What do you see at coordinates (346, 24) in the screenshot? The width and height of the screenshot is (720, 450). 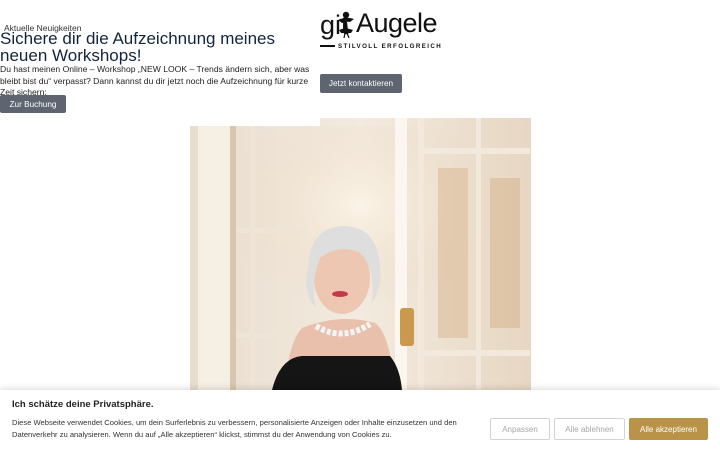 I see `dancer-icon` at bounding box center [346, 24].